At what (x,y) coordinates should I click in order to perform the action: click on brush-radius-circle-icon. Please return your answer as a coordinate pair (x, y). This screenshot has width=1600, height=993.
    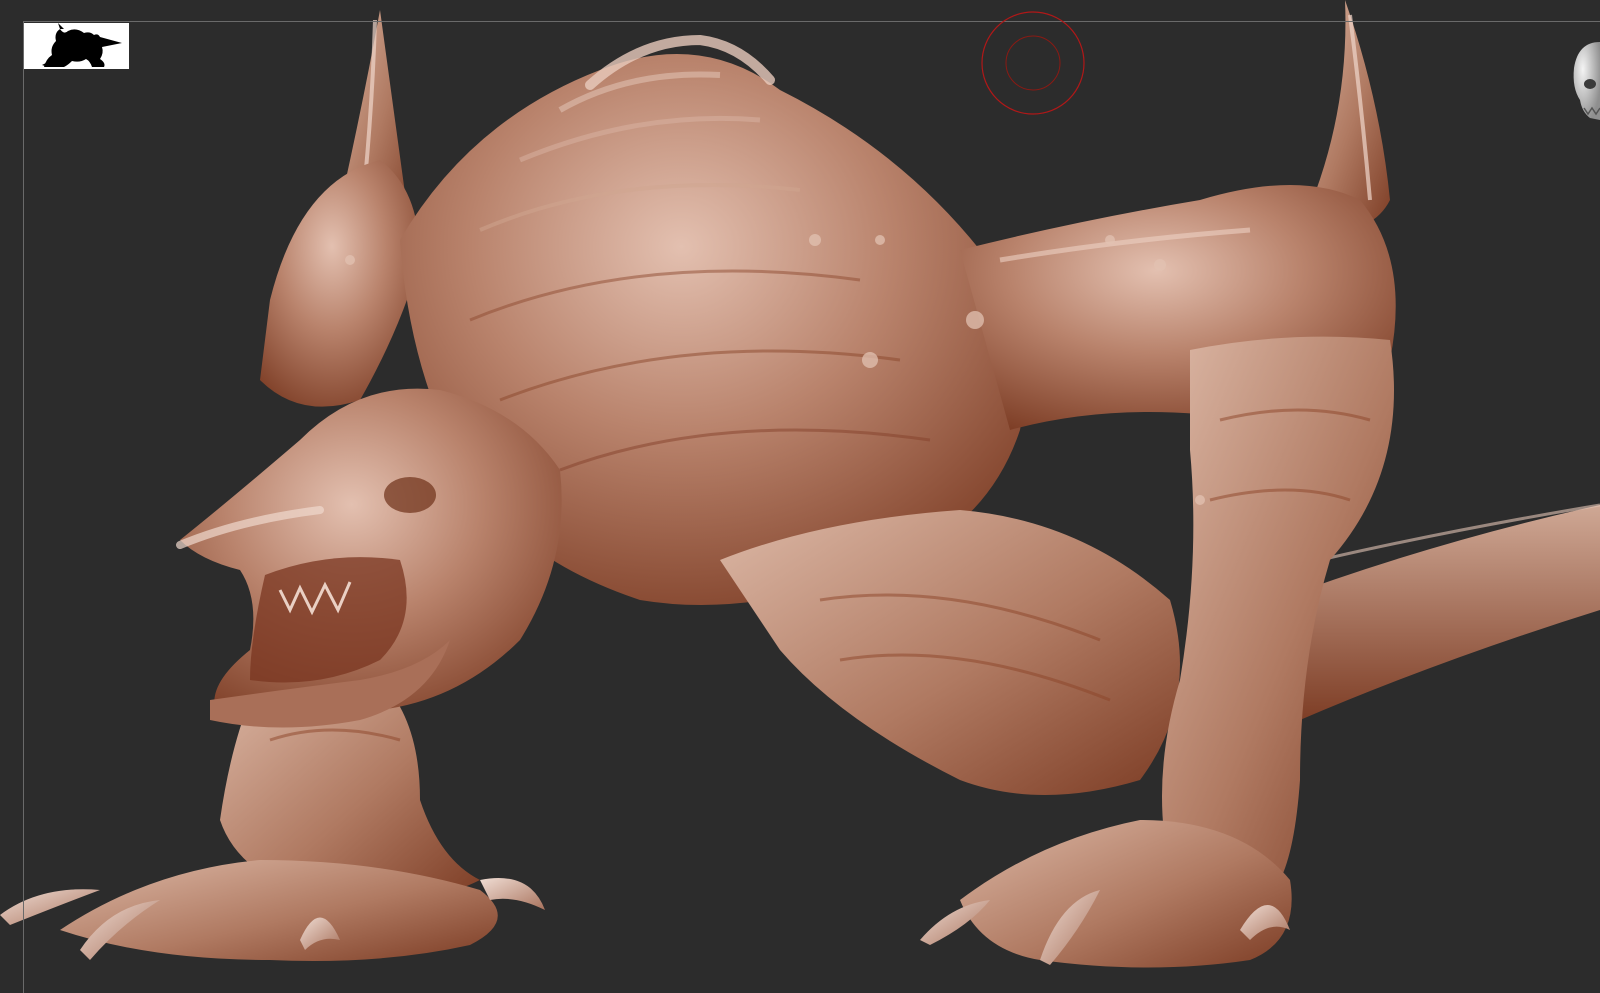
    Looking at the image, I should click on (1033, 63).